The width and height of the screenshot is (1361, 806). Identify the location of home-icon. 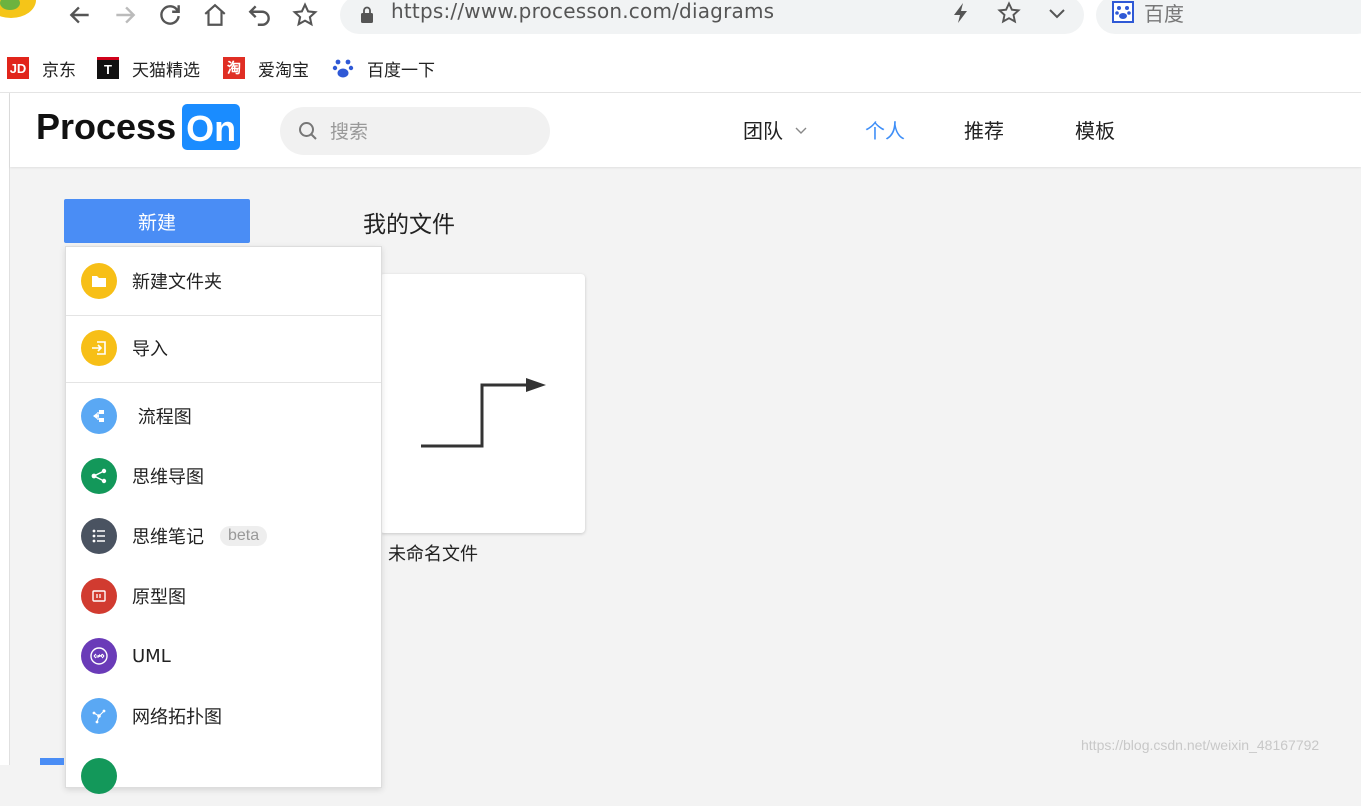
(215, 14).